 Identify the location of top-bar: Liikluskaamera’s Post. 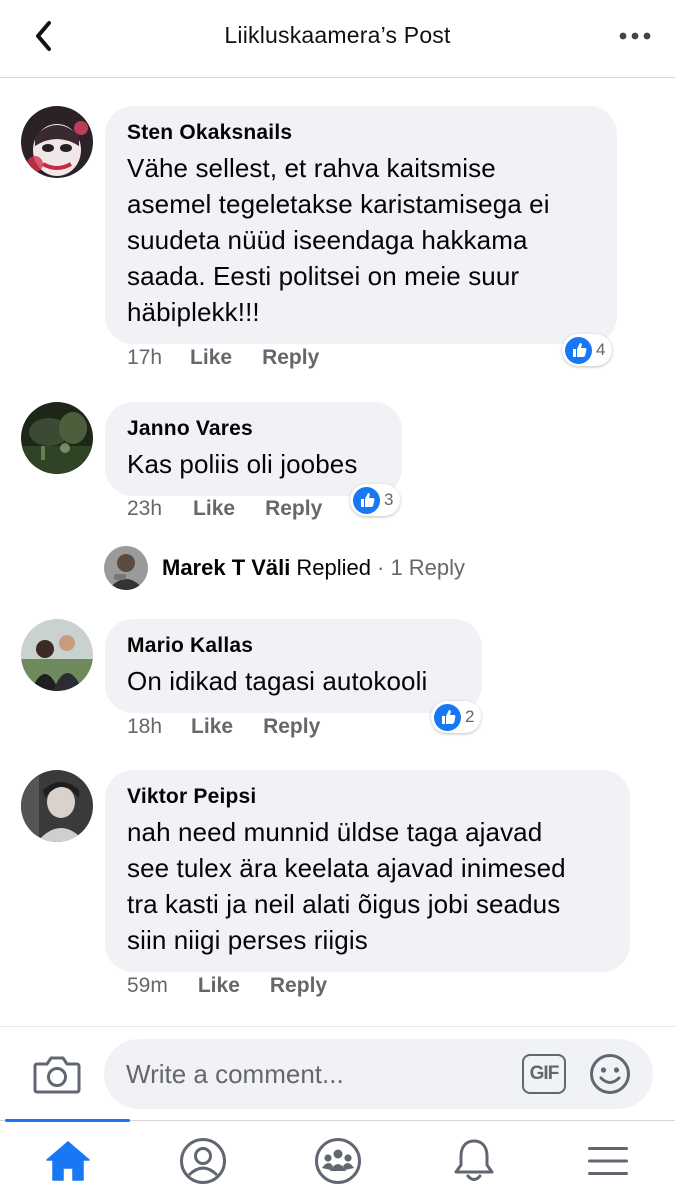
(337, 39).